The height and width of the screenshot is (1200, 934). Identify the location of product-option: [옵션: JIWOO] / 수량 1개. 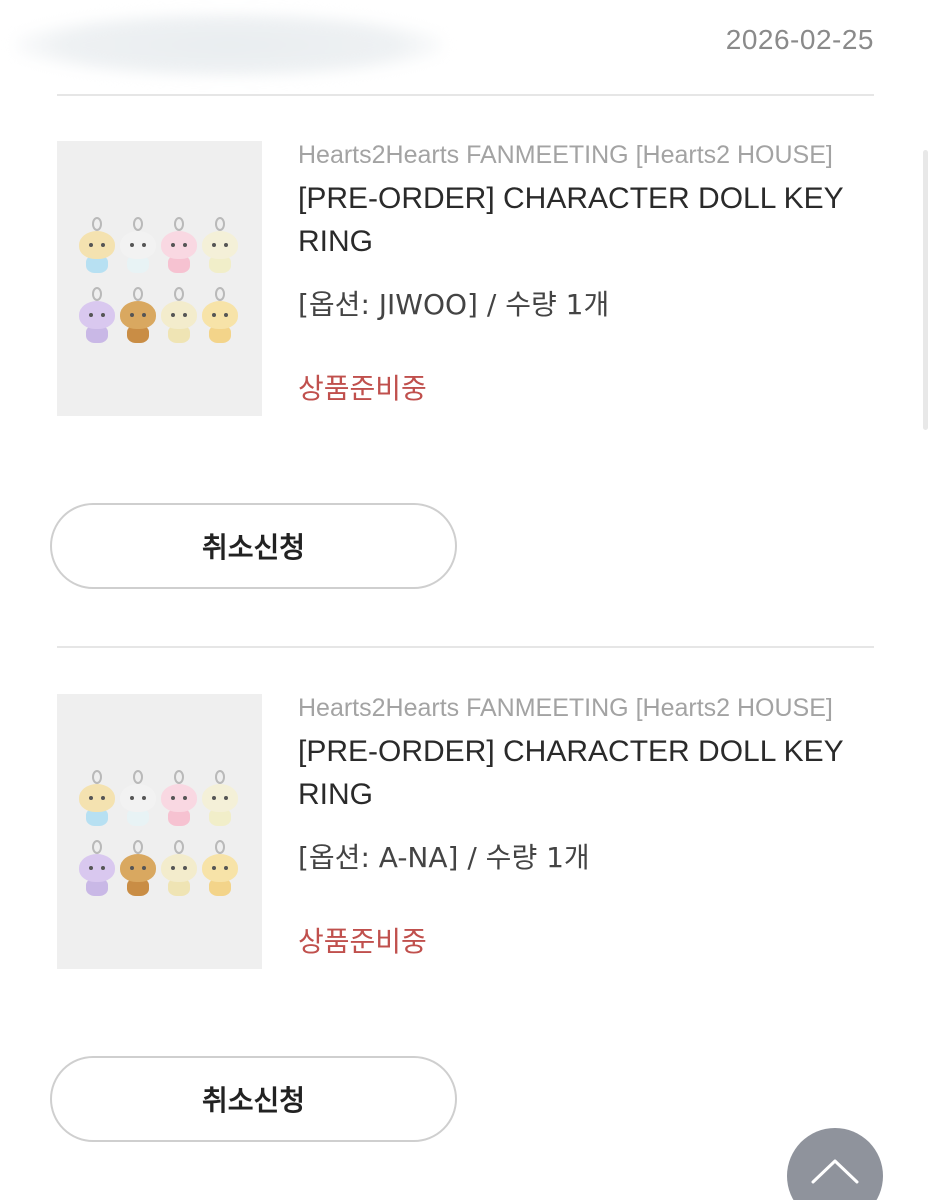
(454, 304).